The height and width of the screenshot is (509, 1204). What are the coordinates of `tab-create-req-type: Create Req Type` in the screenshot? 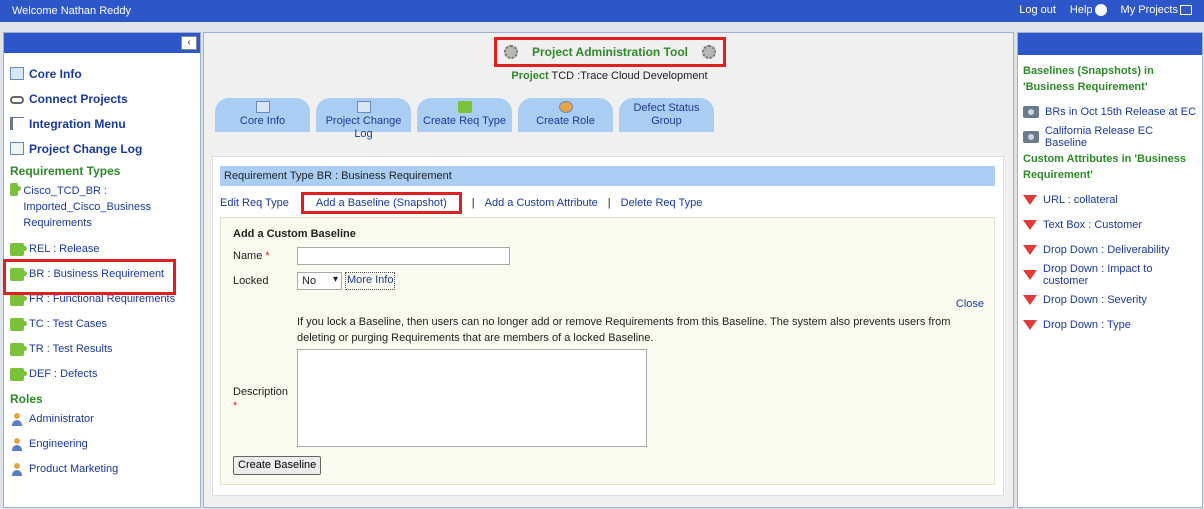 It's located at (464, 115).